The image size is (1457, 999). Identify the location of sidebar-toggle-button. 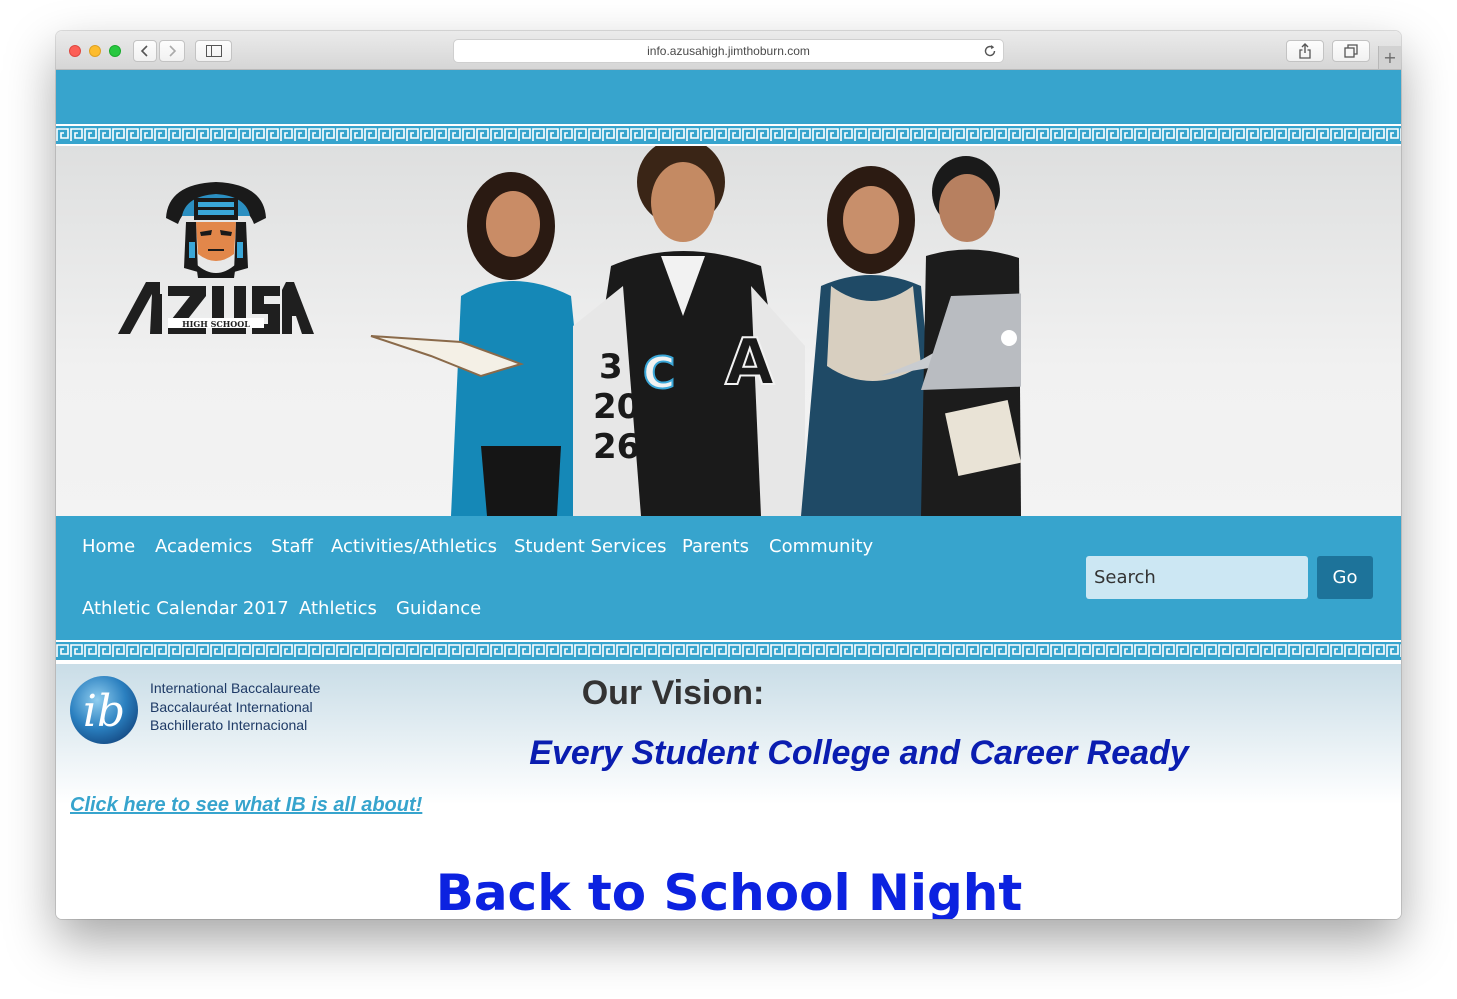
(213, 51).